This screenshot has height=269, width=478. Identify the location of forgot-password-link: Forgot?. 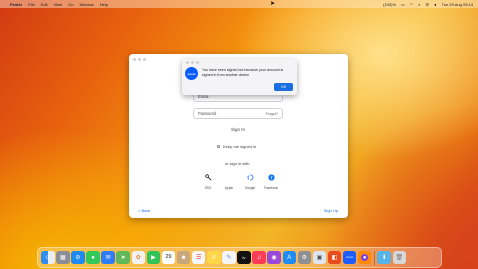
(272, 114).